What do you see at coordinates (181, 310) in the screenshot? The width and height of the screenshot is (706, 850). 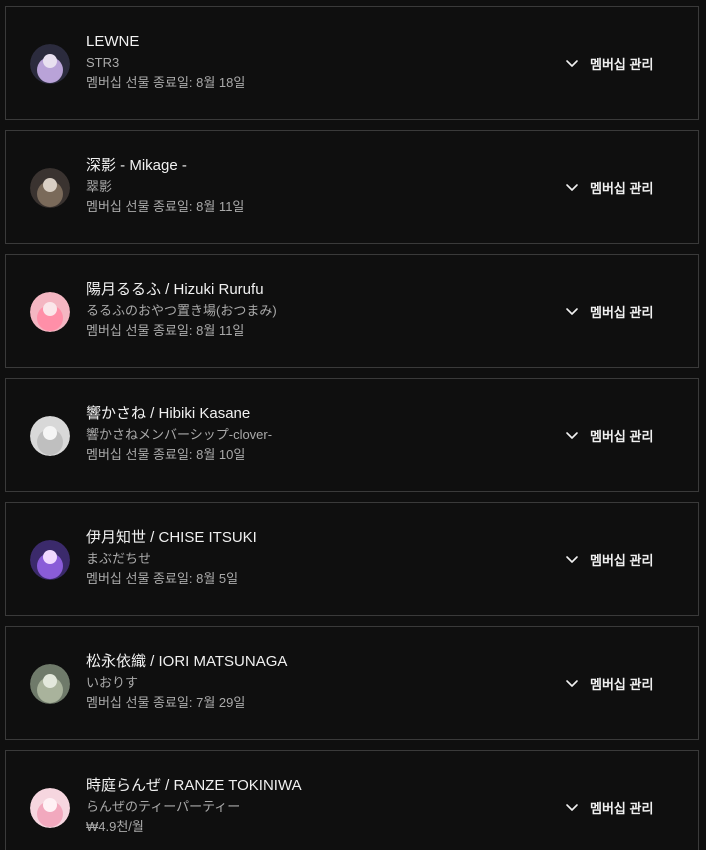 I see `membership-tier: るるふのおやつ置き場(おつまみ)` at bounding box center [181, 310].